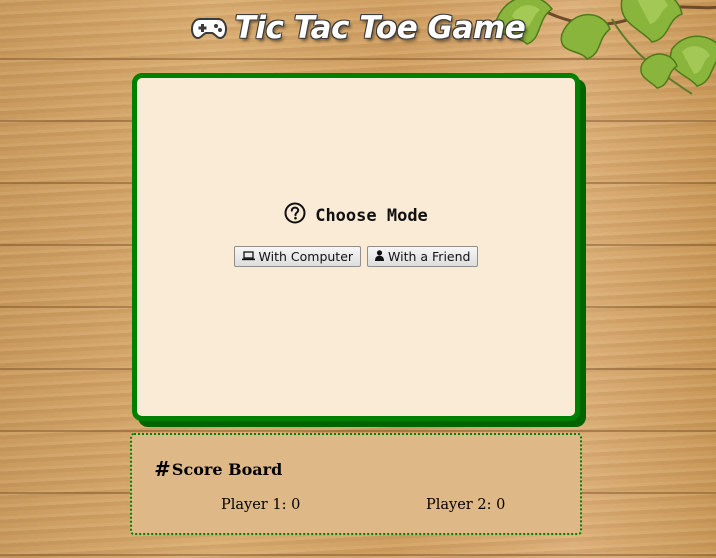 This screenshot has width=716, height=558. What do you see at coordinates (227, 469) in the screenshot?
I see `score-board-title: Score Board` at bounding box center [227, 469].